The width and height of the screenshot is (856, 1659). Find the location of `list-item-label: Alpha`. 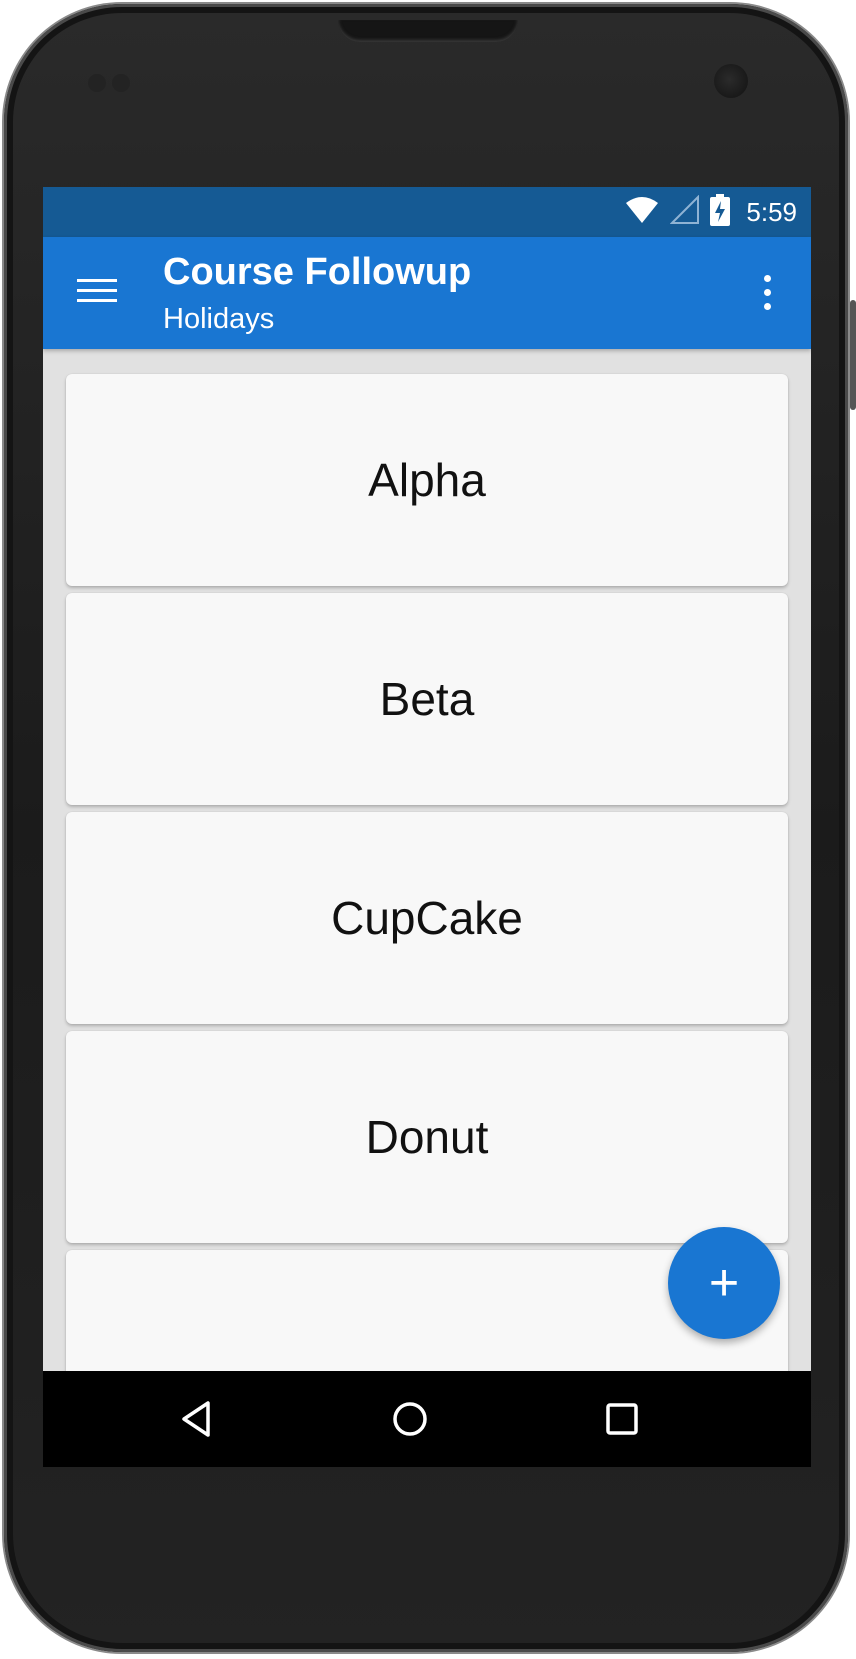

list-item-label: Alpha is located at coordinates (427, 480).